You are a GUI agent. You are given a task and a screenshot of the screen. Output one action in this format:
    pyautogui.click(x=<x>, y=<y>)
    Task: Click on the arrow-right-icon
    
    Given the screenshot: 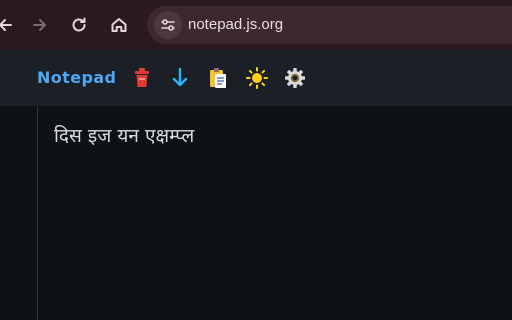 What is the action you would take?
    pyautogui.click(x=39, y=25)
    